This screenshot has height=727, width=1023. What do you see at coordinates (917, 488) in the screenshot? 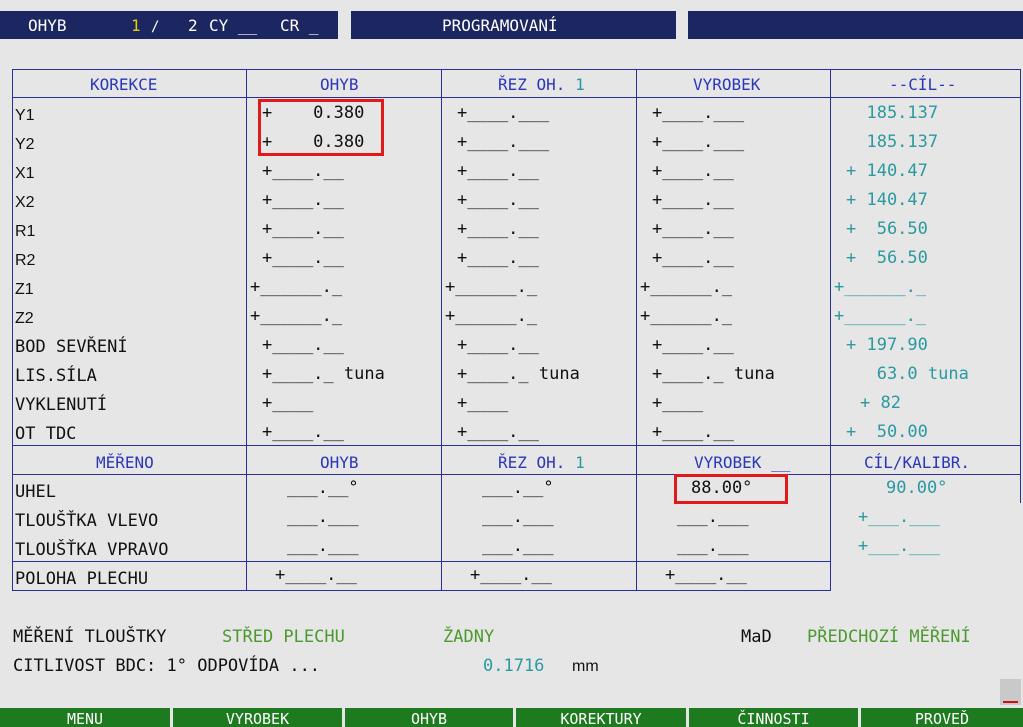
I see `mereno-uhel-cil: 90.00°` at bounding box center [917, 488].